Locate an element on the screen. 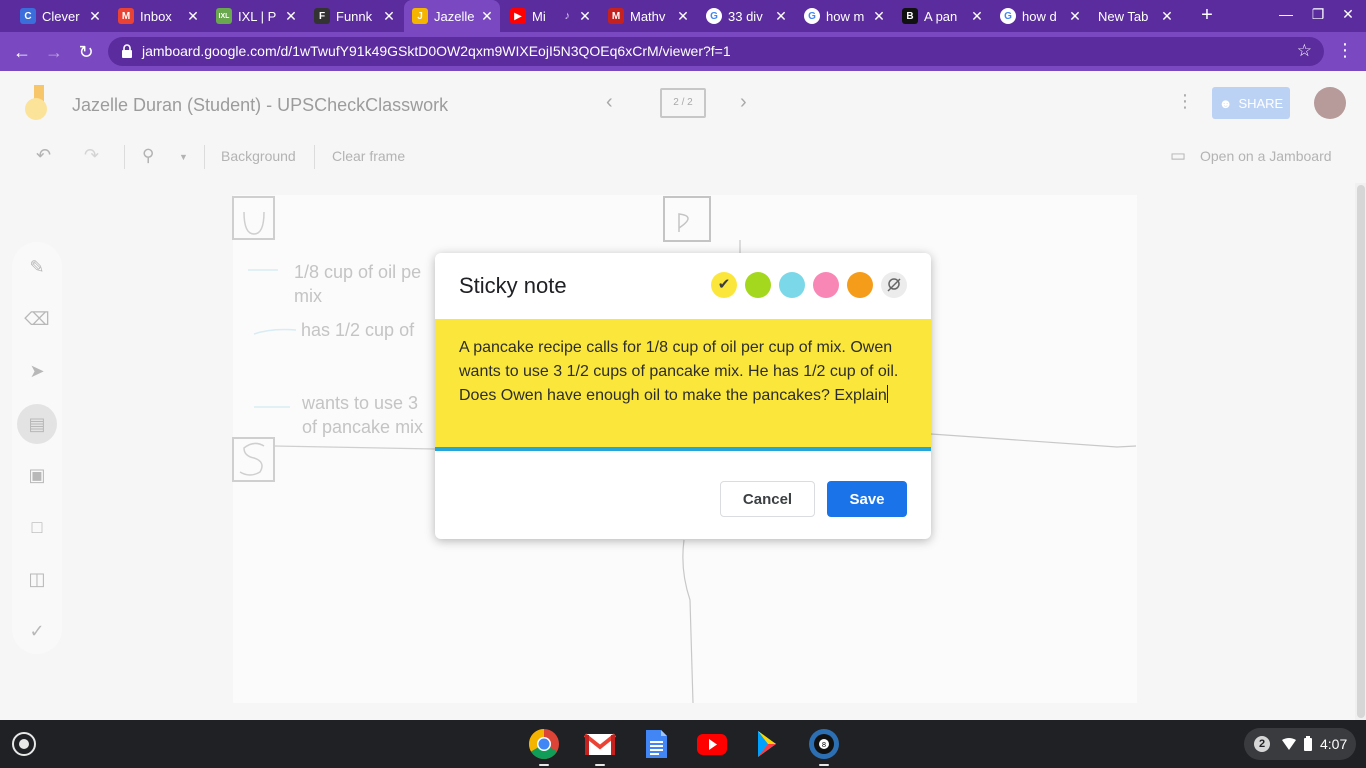 Image resolution: width=1366 pixels, height=768 pixels. color-disabled-icon is located at coordinates (894, 285).